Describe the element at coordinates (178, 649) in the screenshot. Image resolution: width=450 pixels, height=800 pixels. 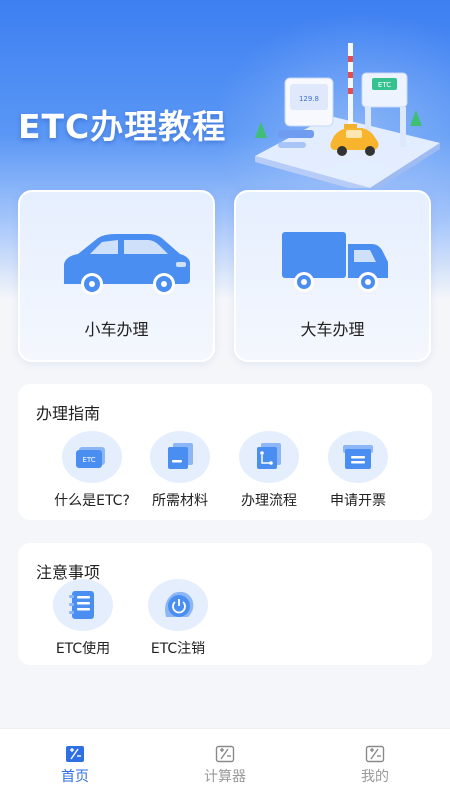
I see `notes-item-label: ETC注销` at that location.